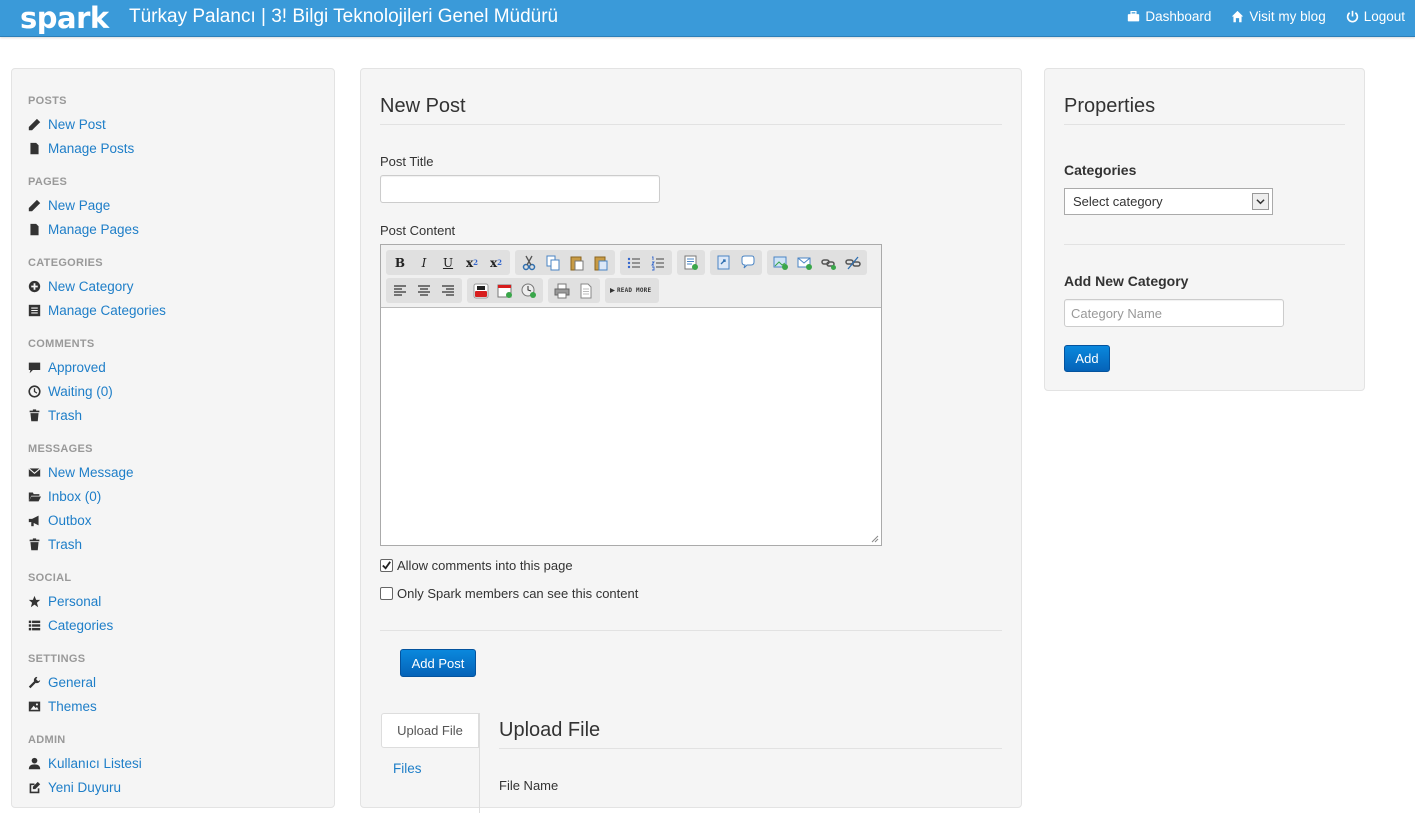 The width and height of the screenshot is (1415, 813). I want to click on sidebar-item-label: Themes, so click(72, 706).